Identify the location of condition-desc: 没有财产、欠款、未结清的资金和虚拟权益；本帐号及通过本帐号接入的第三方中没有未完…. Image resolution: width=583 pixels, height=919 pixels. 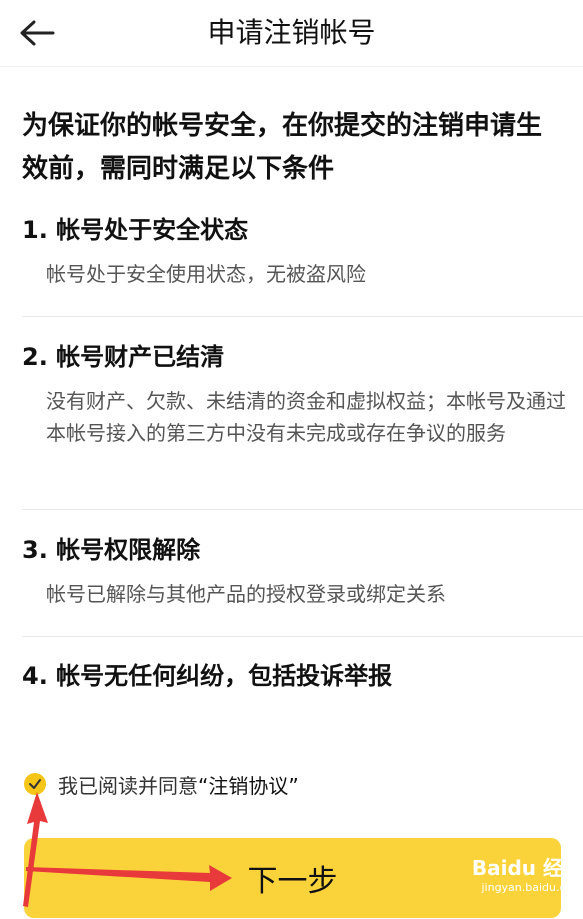
(306, 417).